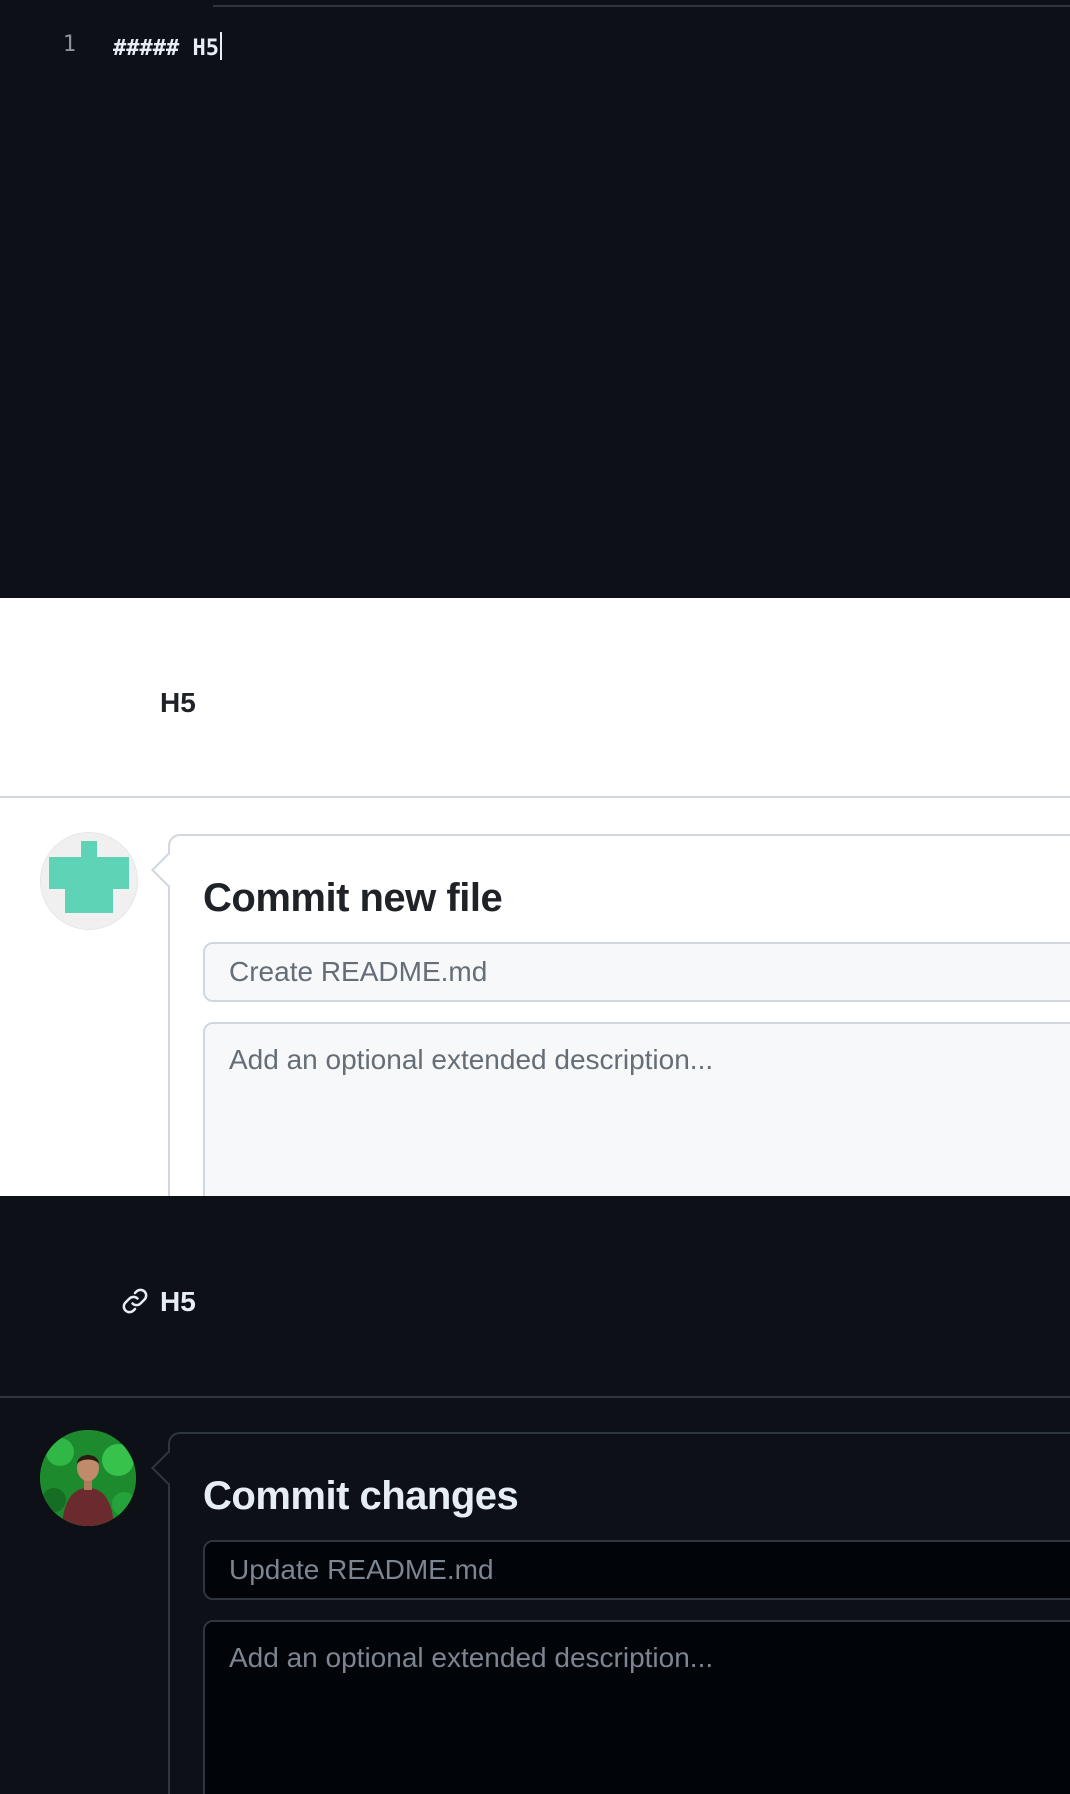  Describe the element at coordinates (220, 46) in the screenshot. I see `text-caret` at that location.